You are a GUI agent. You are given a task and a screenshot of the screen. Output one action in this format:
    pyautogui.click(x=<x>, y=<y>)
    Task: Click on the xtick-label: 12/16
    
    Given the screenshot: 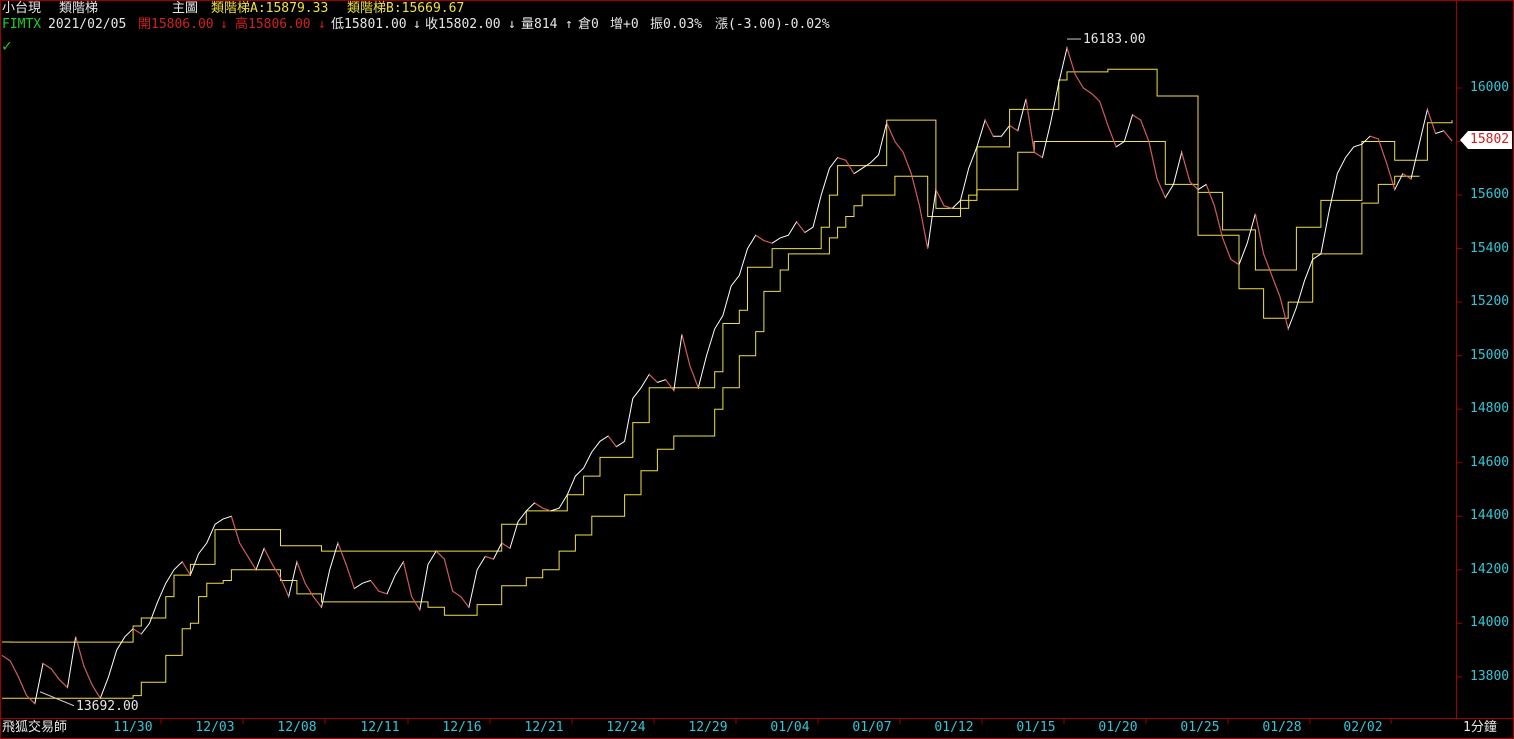 What is the action you would take?
    pyautogui.click(x=462, y=727)
    